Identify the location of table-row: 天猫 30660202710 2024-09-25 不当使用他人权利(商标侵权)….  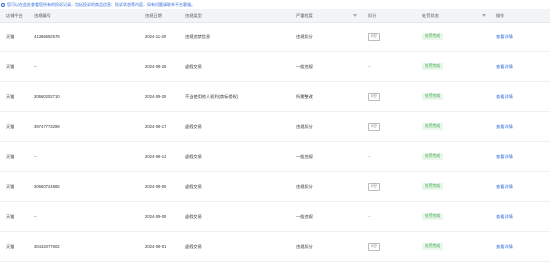
(275, 97).